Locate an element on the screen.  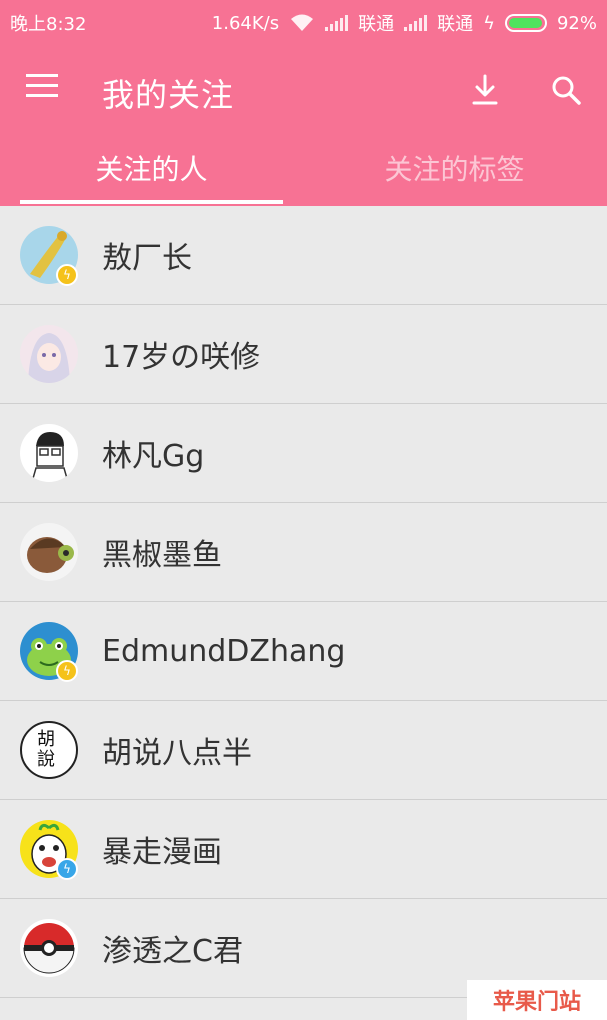
hamburger-menu-icon is located at coordinates (46, 90).